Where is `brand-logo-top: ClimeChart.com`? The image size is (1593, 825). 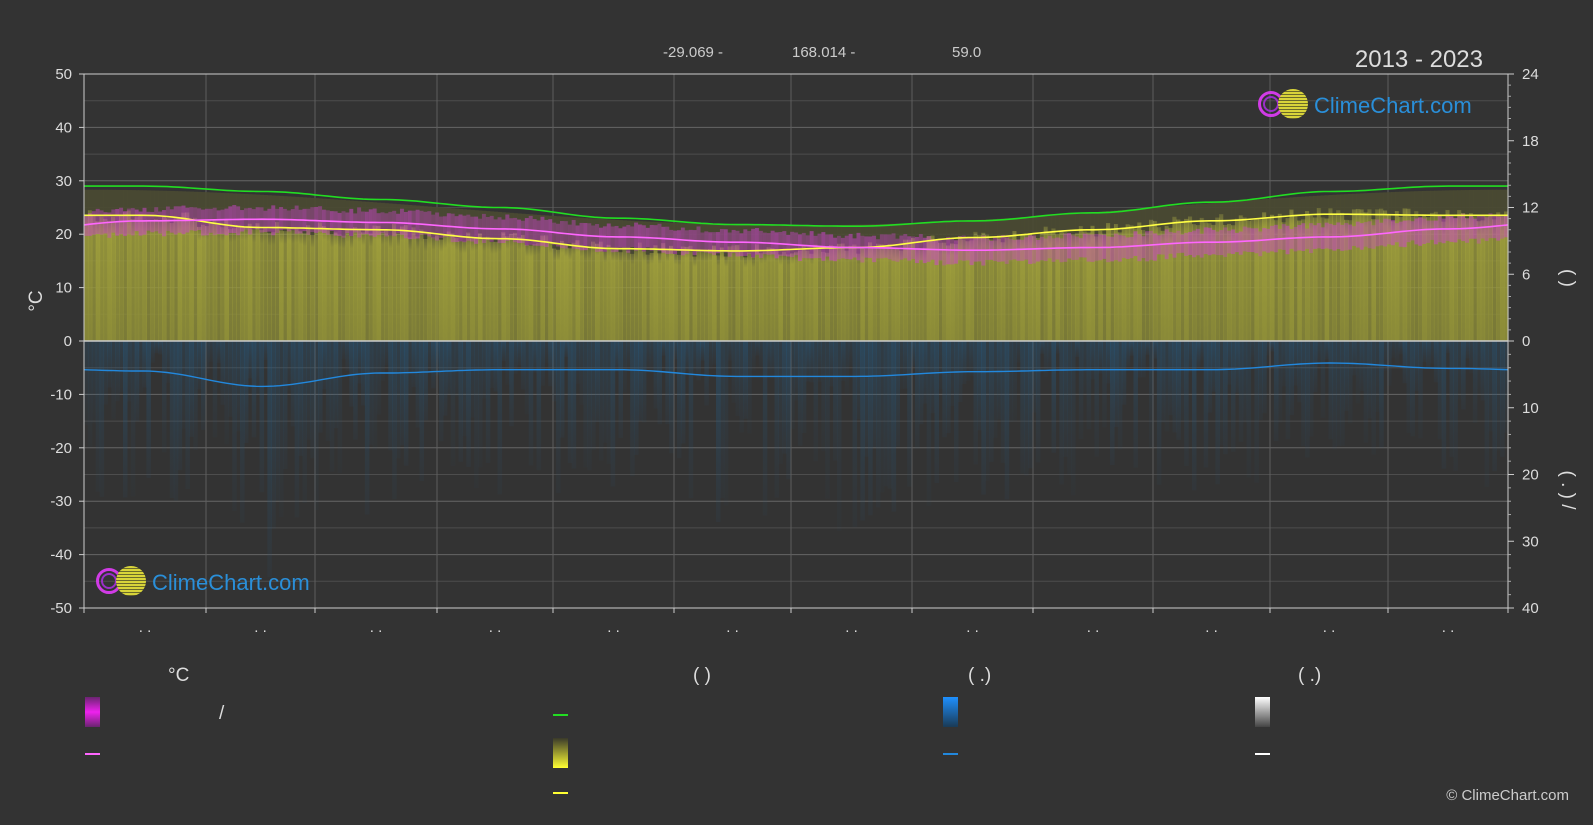
brand-logo-top: ClimeChart.com is located at coordinates (1365, 106).